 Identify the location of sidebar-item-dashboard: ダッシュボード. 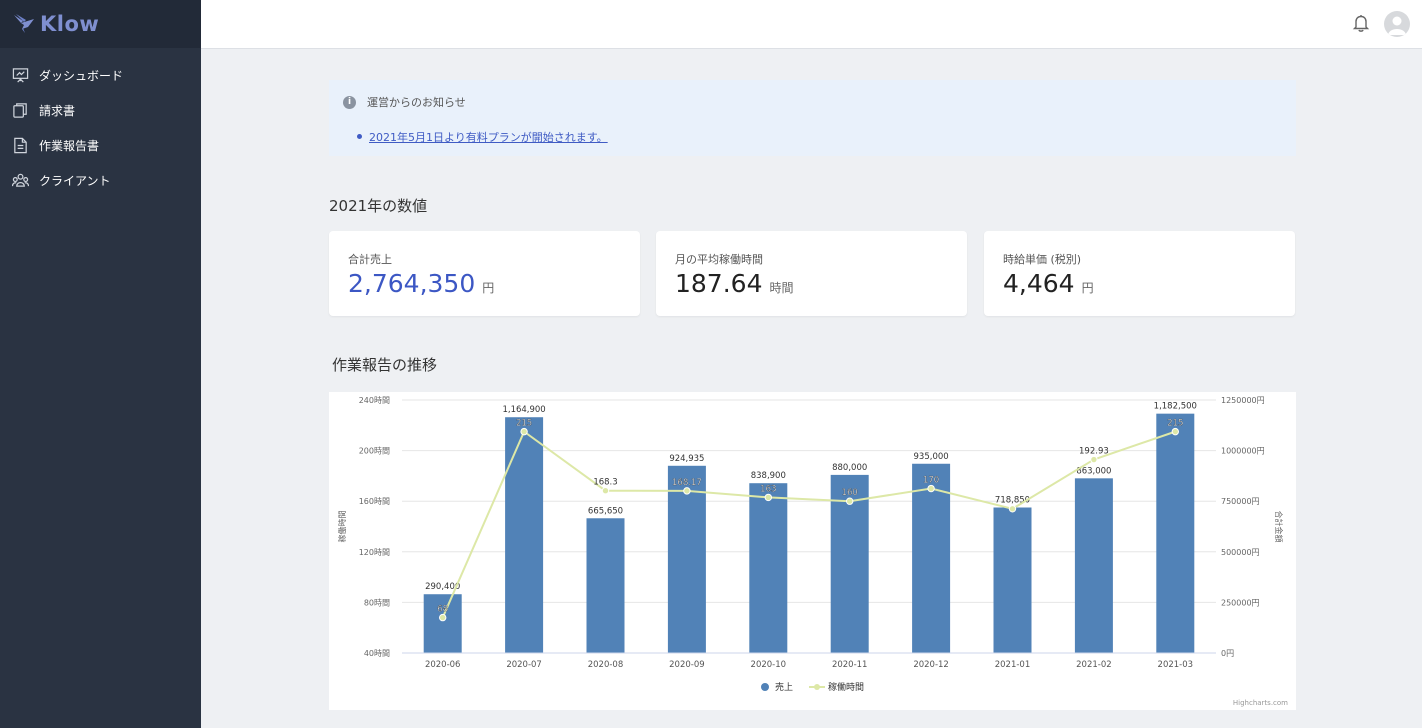
(100, 75).